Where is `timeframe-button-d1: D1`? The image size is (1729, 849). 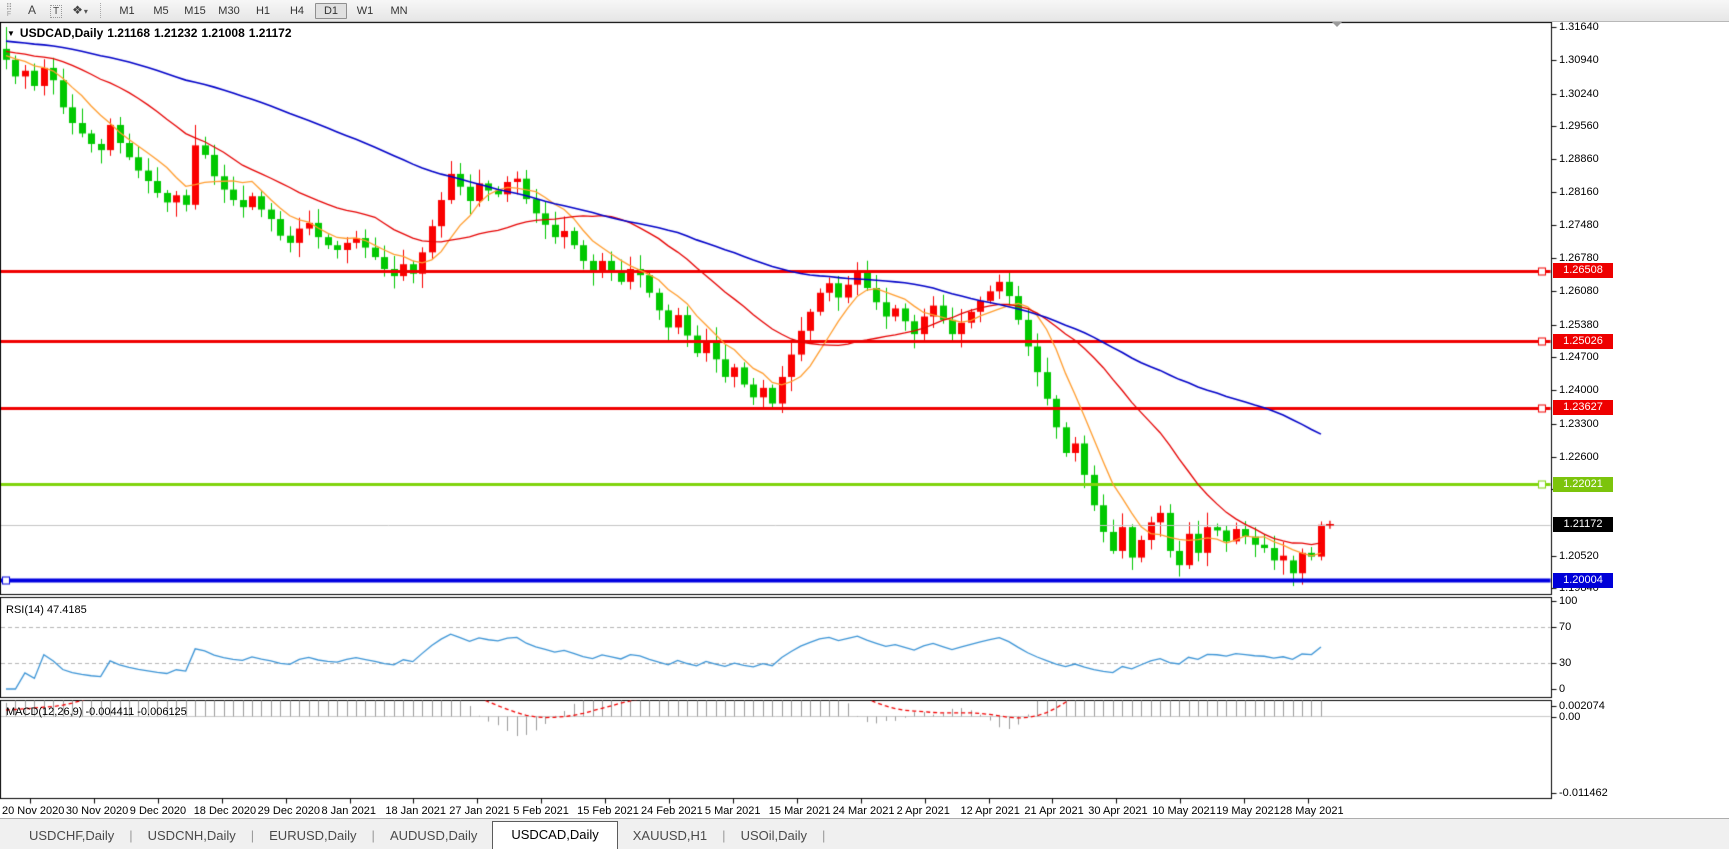 timeframe-button-d1: D1 is located at coordinates (331, 10).